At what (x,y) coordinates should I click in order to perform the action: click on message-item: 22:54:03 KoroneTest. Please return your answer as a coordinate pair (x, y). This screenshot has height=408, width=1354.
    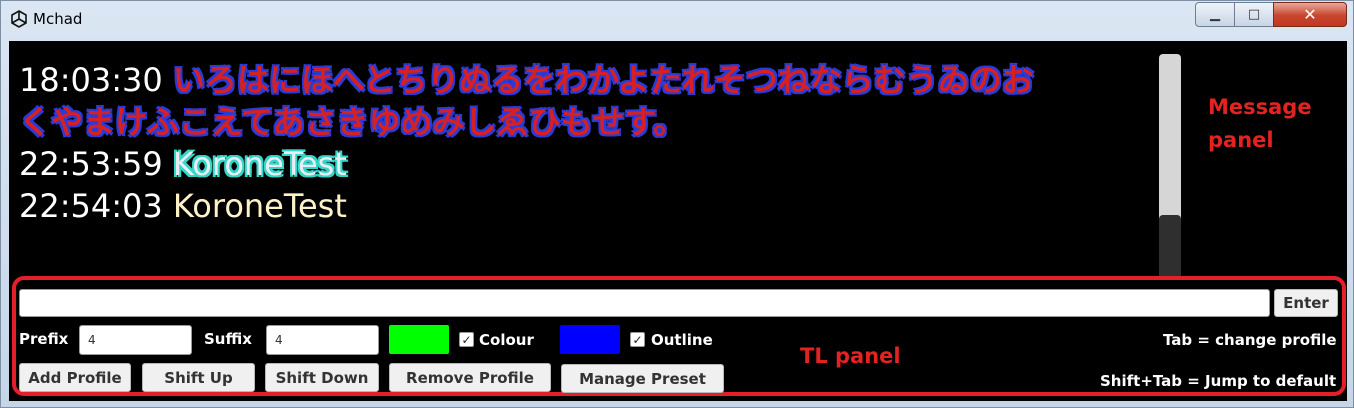
    Looking at the image, I should click on (579, 206).